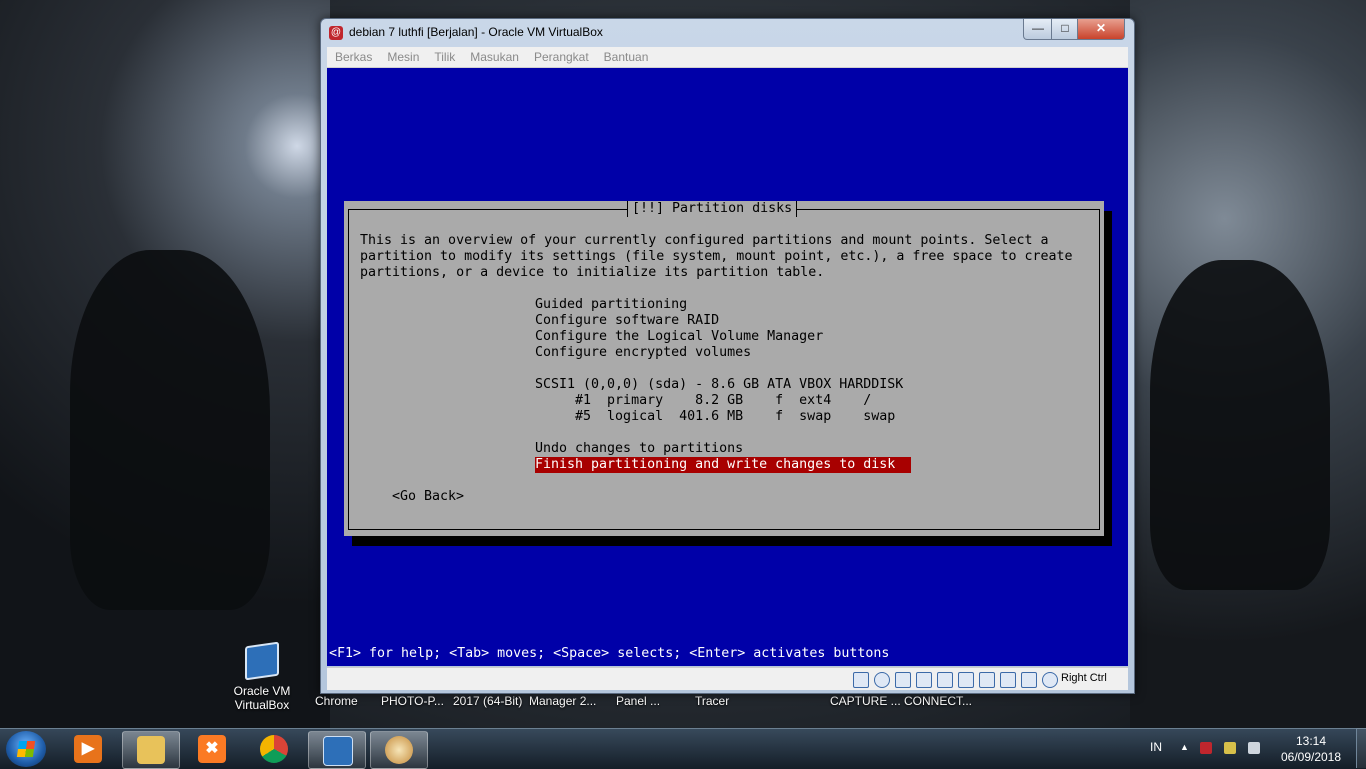 The width and height of the screenshot is (1366, 769). I want to click on volume-icon, so click(1254, 748).